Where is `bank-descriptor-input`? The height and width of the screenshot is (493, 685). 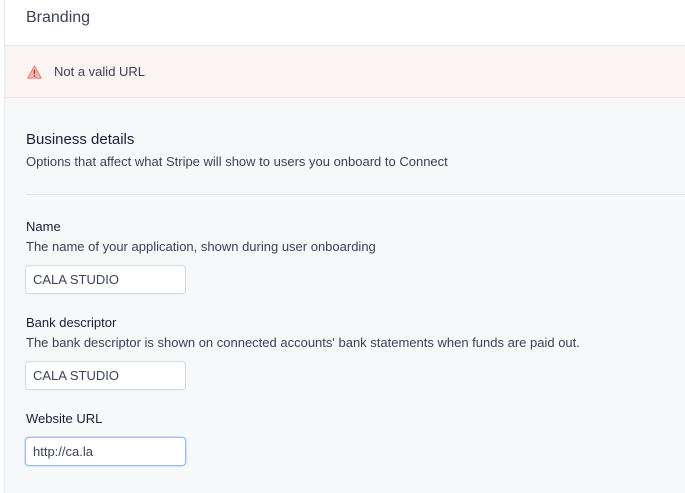
bank-descriptor-input is located at coordinates (105, 375).